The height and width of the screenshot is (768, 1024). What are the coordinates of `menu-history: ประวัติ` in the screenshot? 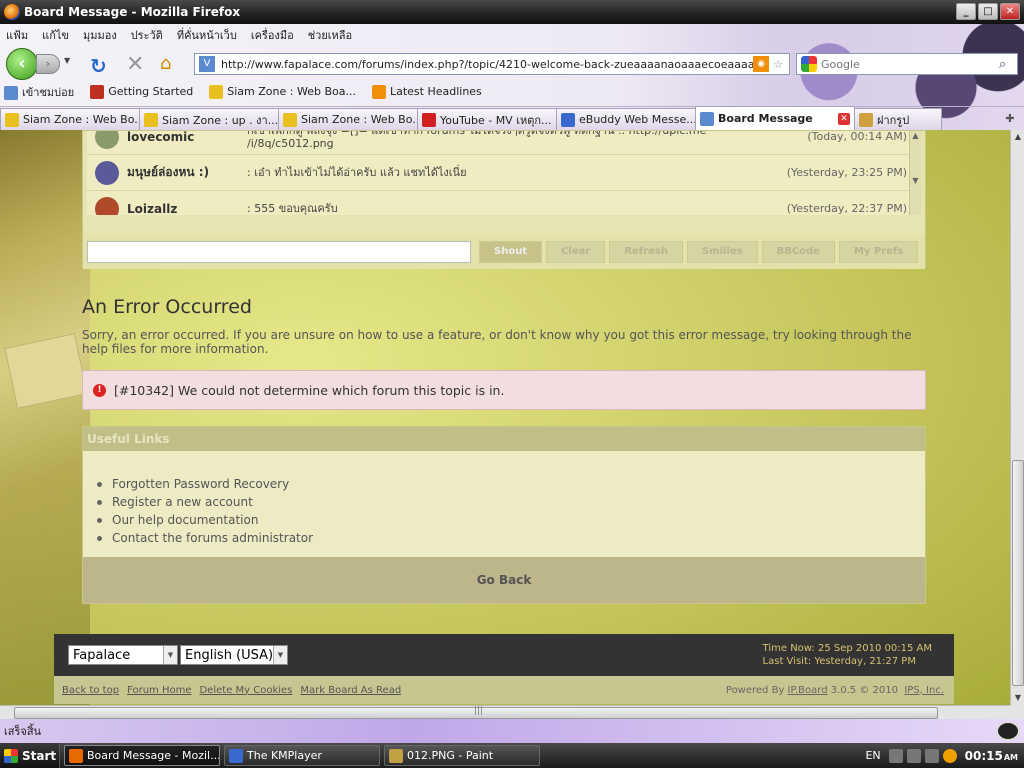 It's located at (147, 35).